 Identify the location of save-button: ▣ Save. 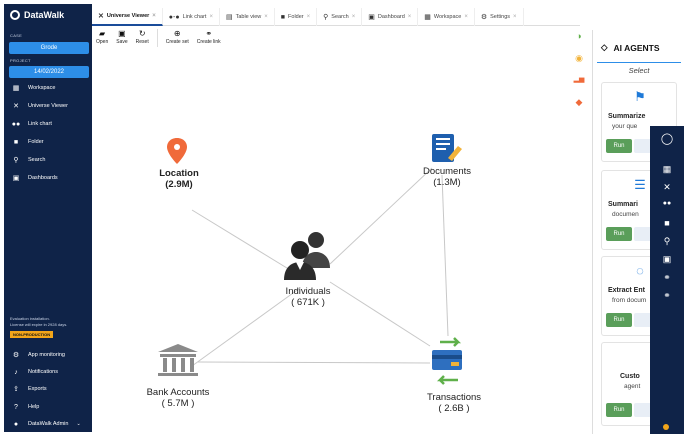
(121, 38).